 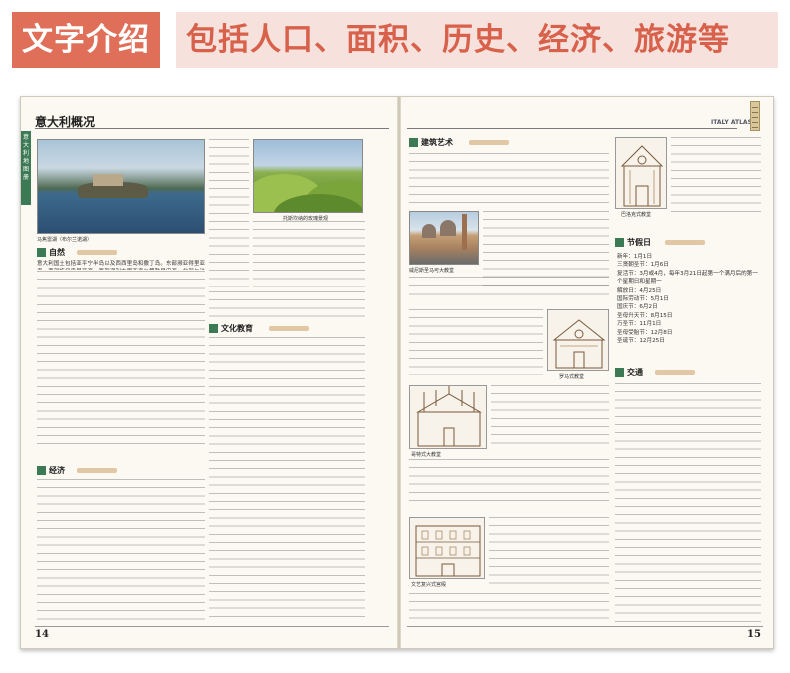 What do you see at coordinates (26, 168) in the screenshot?
I see `side-tab: 意大利地图册` at bounding box center [26, 168].